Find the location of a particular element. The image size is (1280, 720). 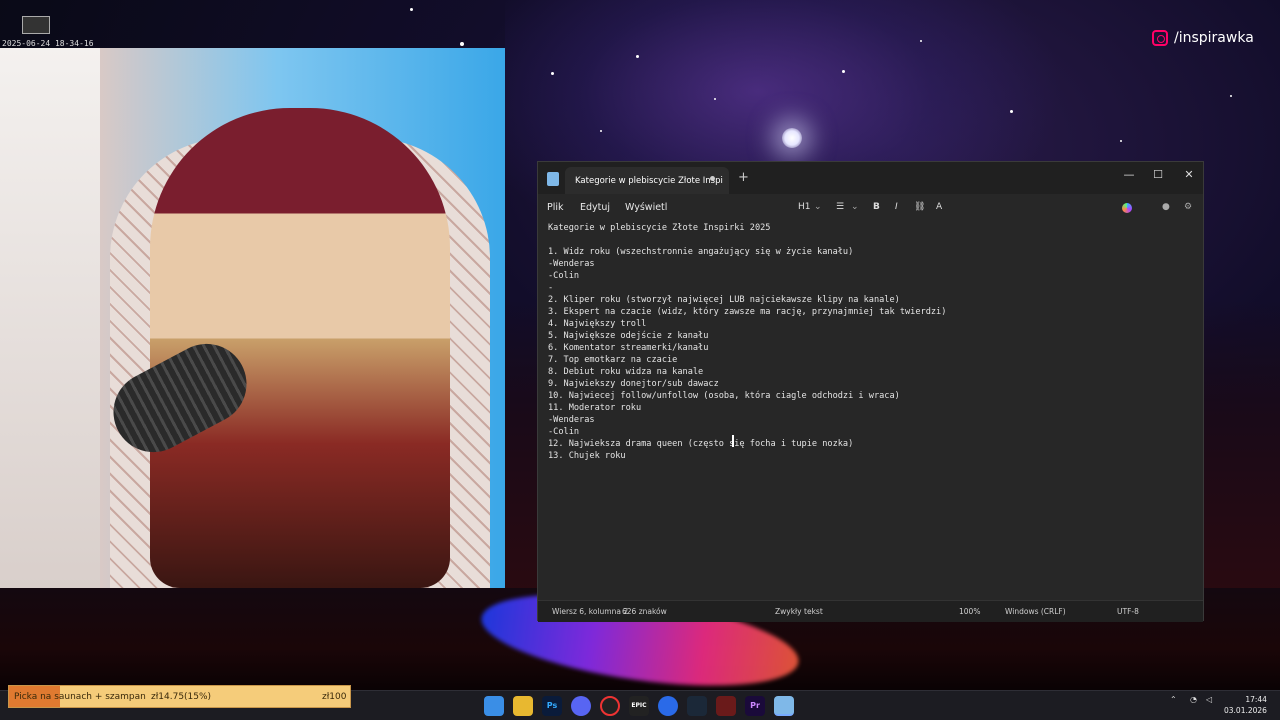

italic-button: I is located at coordinates (896, 207).